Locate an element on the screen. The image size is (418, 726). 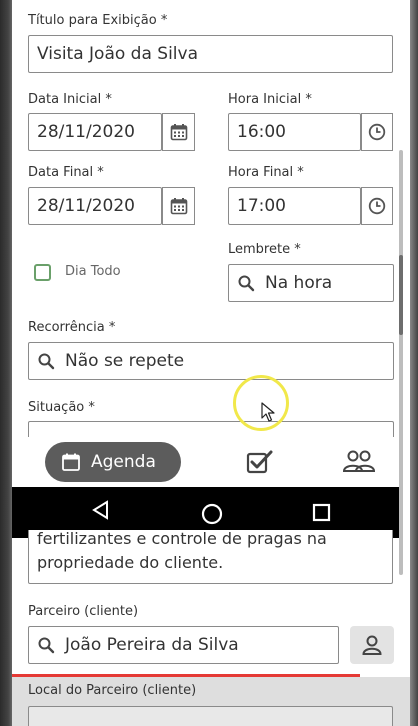
partner-contact-button is located at coordinates (372, 645).